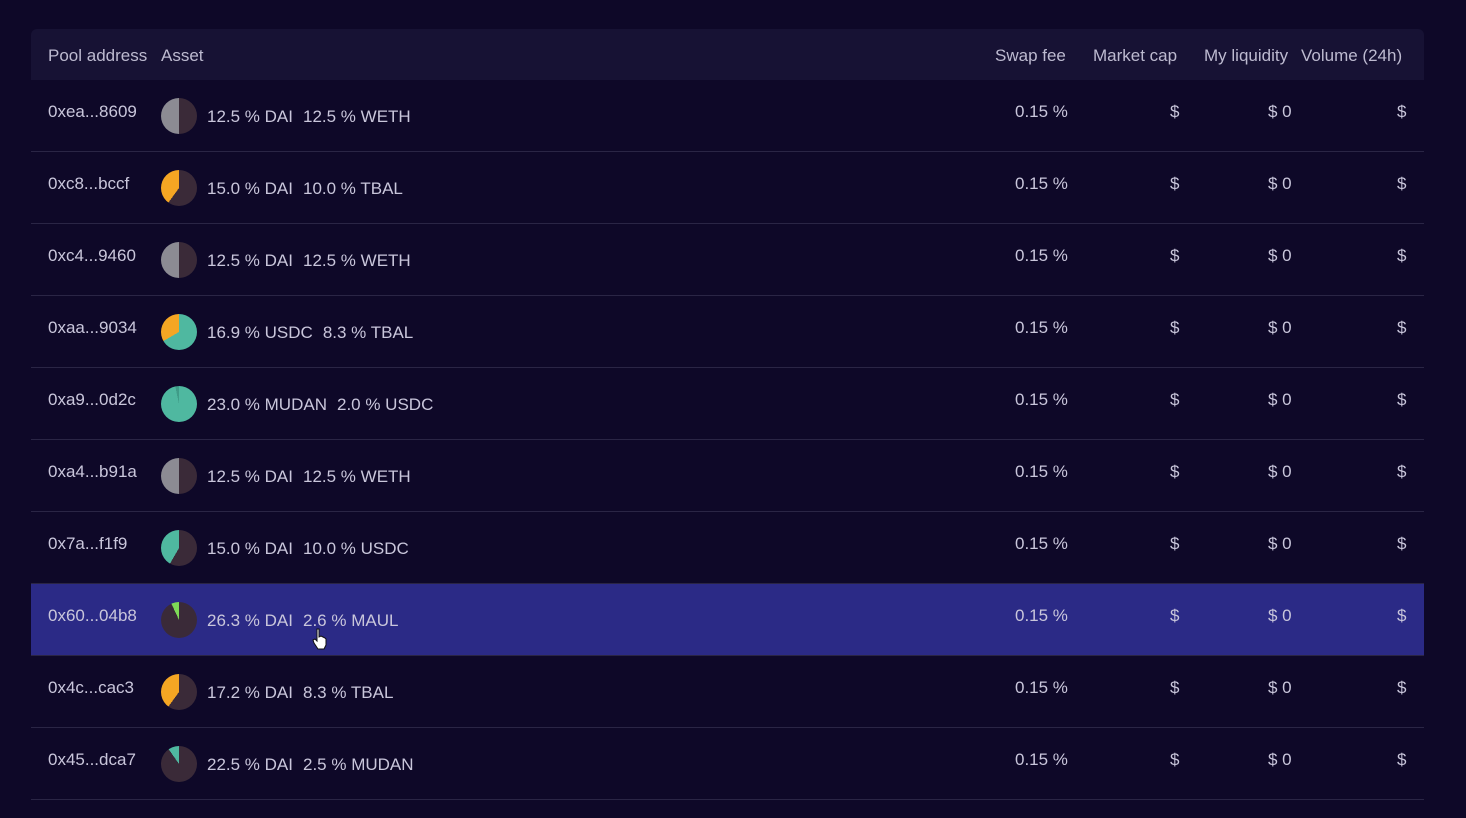  Describe the element at coordinates (92, 759) in the screenshot. I see `pool-address: 0x45...dca7` at that location.